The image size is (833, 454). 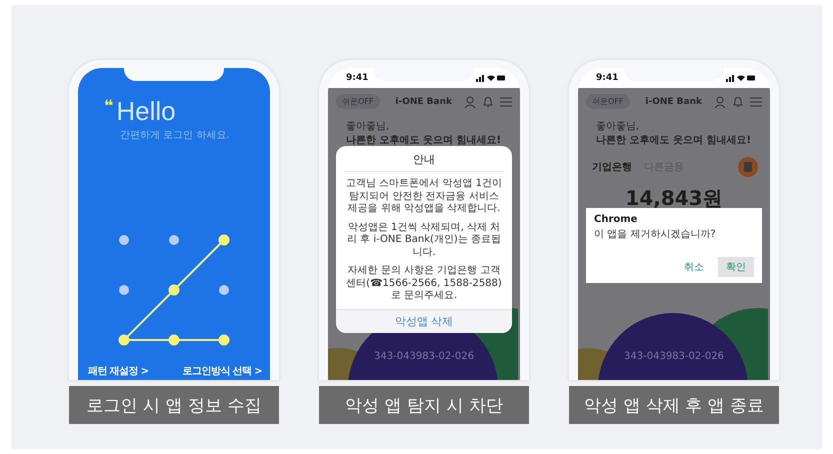 What do you see at coordinates (674, 405) in the screenshot?
I see `caption-label: 악성 앱 삭제 후 앱 종료` at bounding box center [674, 405].